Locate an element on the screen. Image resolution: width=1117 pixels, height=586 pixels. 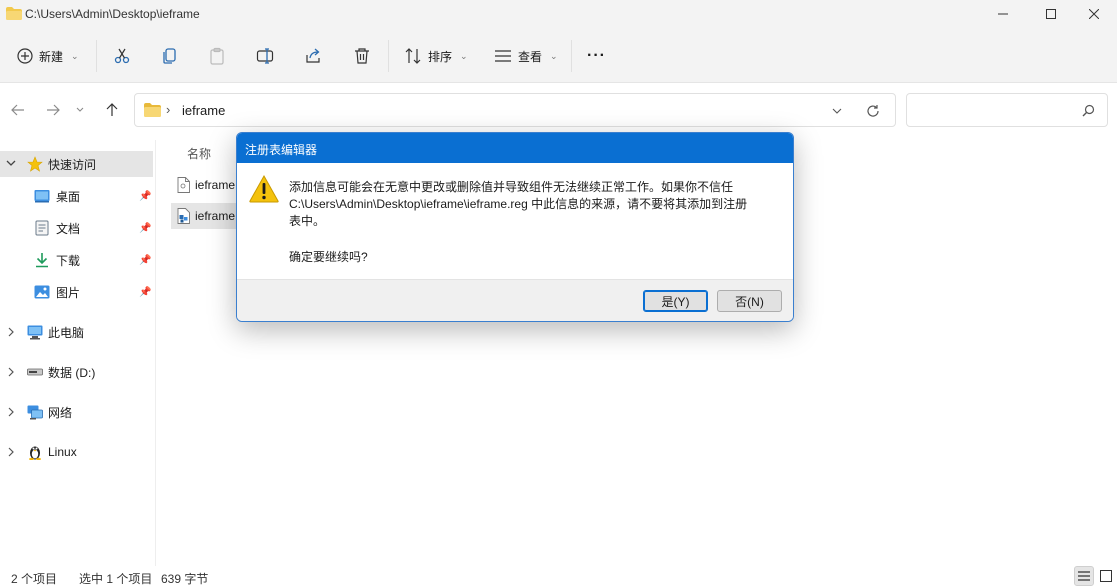
sidebar-item-label: Linux is located at coordinates (62, 452).